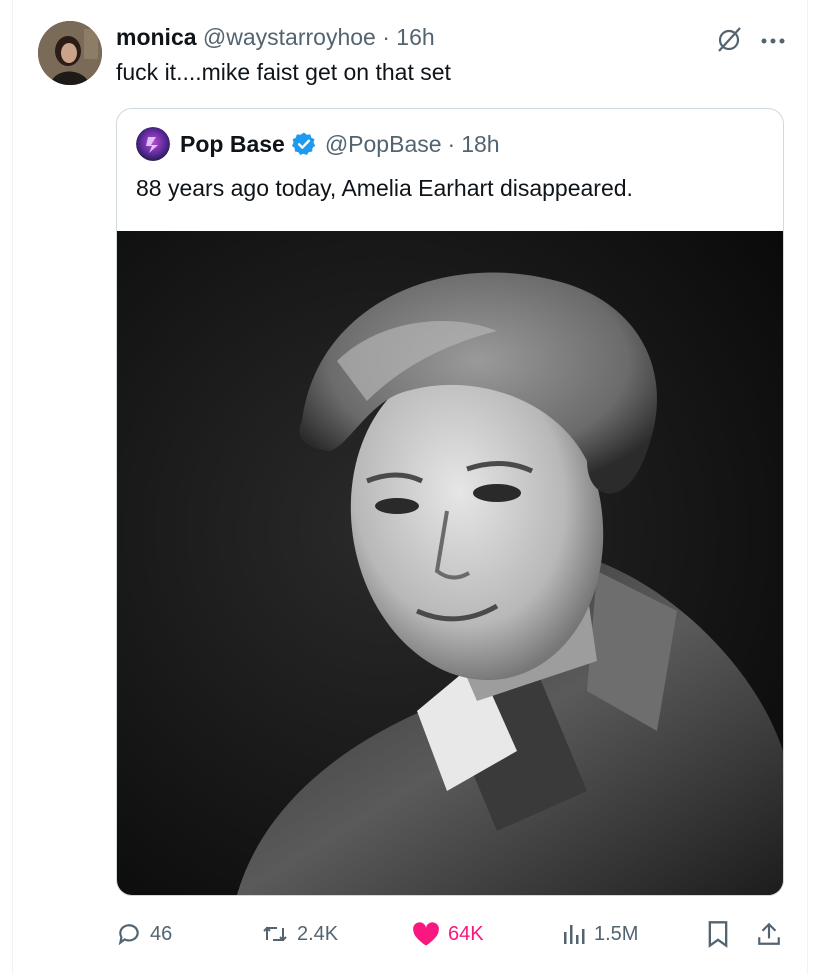 This screenshot has height=974, width=816. I want to click on display-name: monica, so click(156, 37).